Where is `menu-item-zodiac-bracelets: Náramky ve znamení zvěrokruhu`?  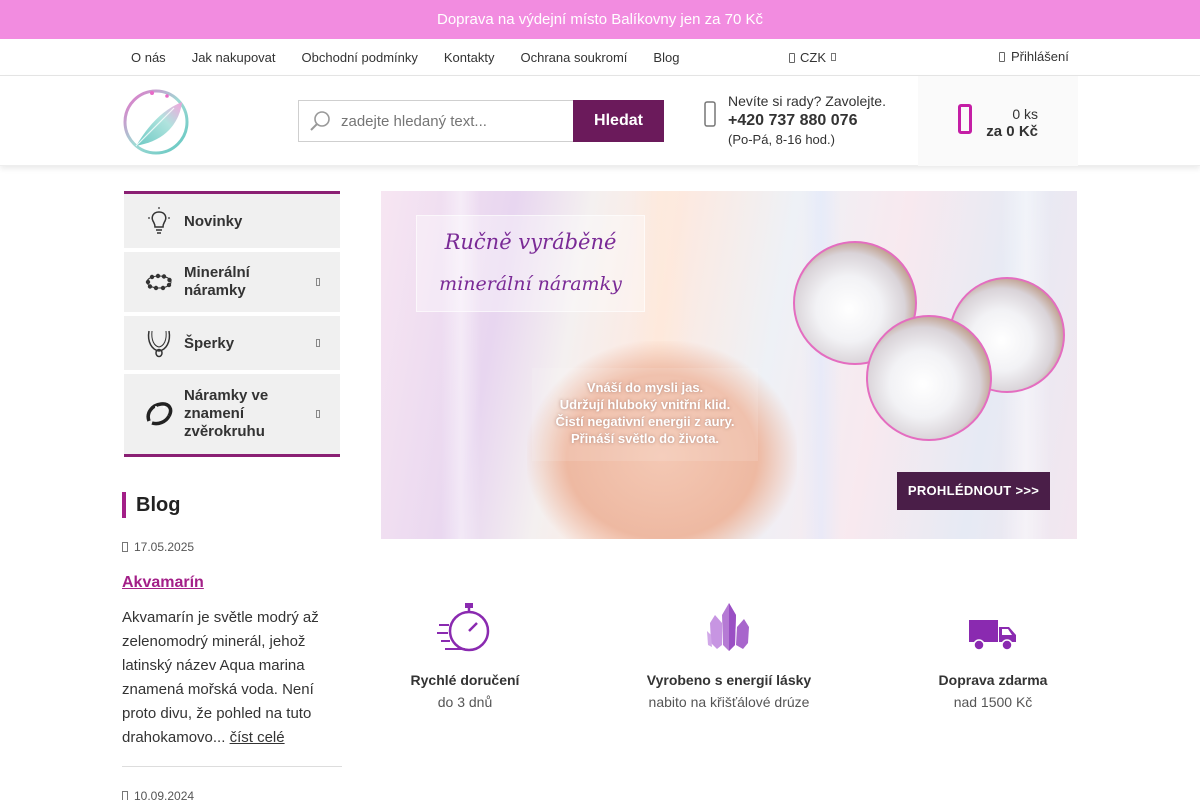 menu-item-zodiac-bracelets: Náramky ve znamení zvěrokruhu is located at coordinates (232, 414).